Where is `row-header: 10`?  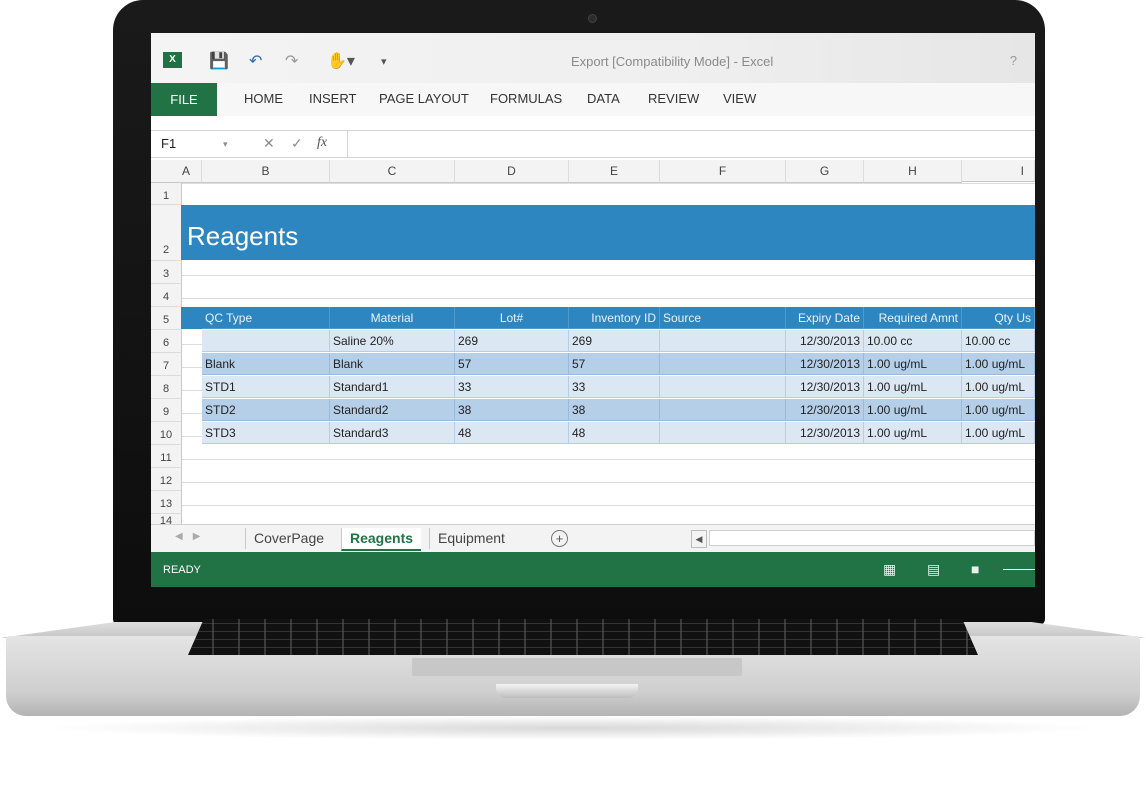 row-header: 10 is located at coordinates (166, 433).